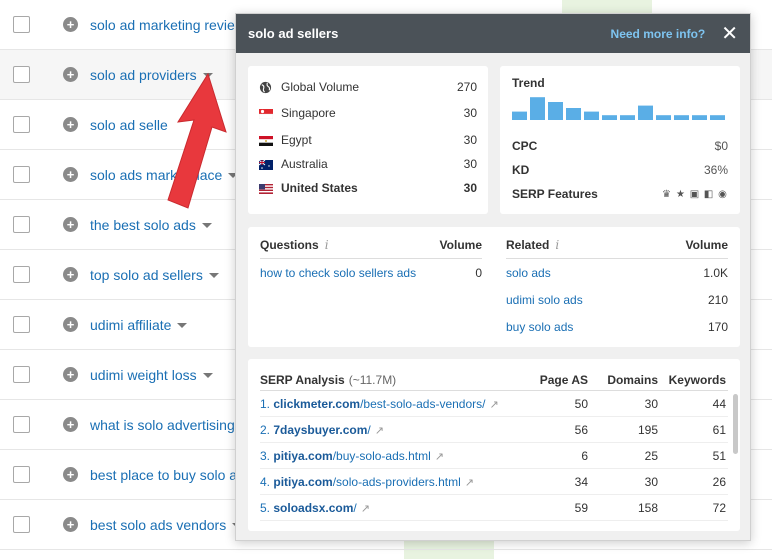 This screenshot has height=559, width=772. I want to click on global-volume-row: Global Volume 270, so click(368, 87).